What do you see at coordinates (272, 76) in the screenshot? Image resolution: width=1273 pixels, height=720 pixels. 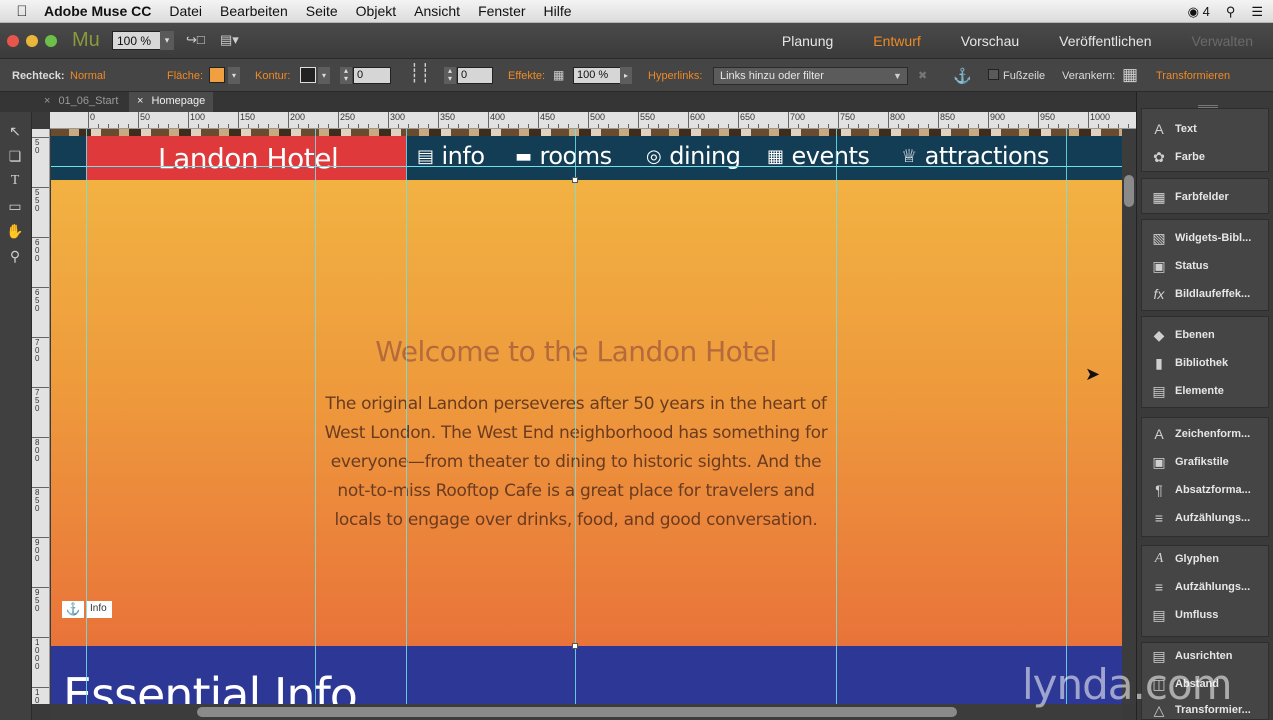 I see `stroke-label: Kontur:` at bounding box center [272, 76].